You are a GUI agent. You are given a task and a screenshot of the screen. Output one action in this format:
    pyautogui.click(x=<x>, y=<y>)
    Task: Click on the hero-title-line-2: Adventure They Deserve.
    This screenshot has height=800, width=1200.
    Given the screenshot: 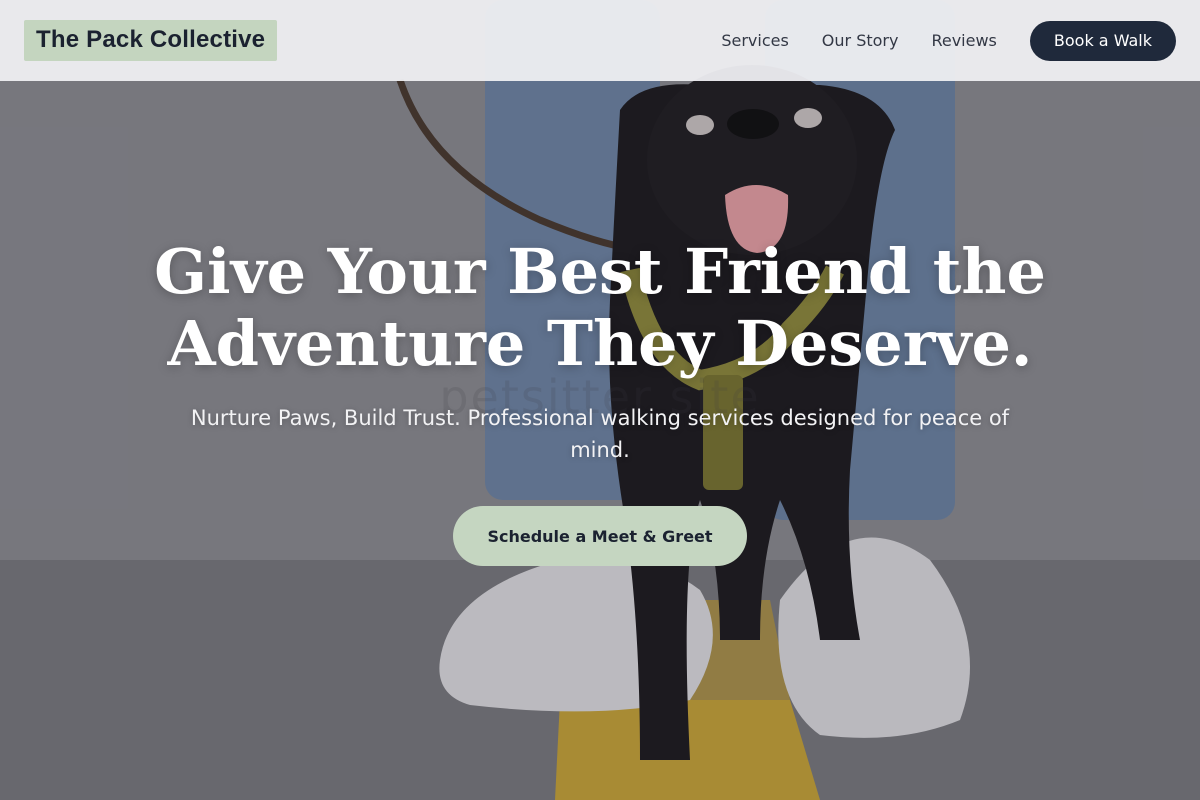 What is the action you would take?
    pyautogui.click(x=600, y=343)
    